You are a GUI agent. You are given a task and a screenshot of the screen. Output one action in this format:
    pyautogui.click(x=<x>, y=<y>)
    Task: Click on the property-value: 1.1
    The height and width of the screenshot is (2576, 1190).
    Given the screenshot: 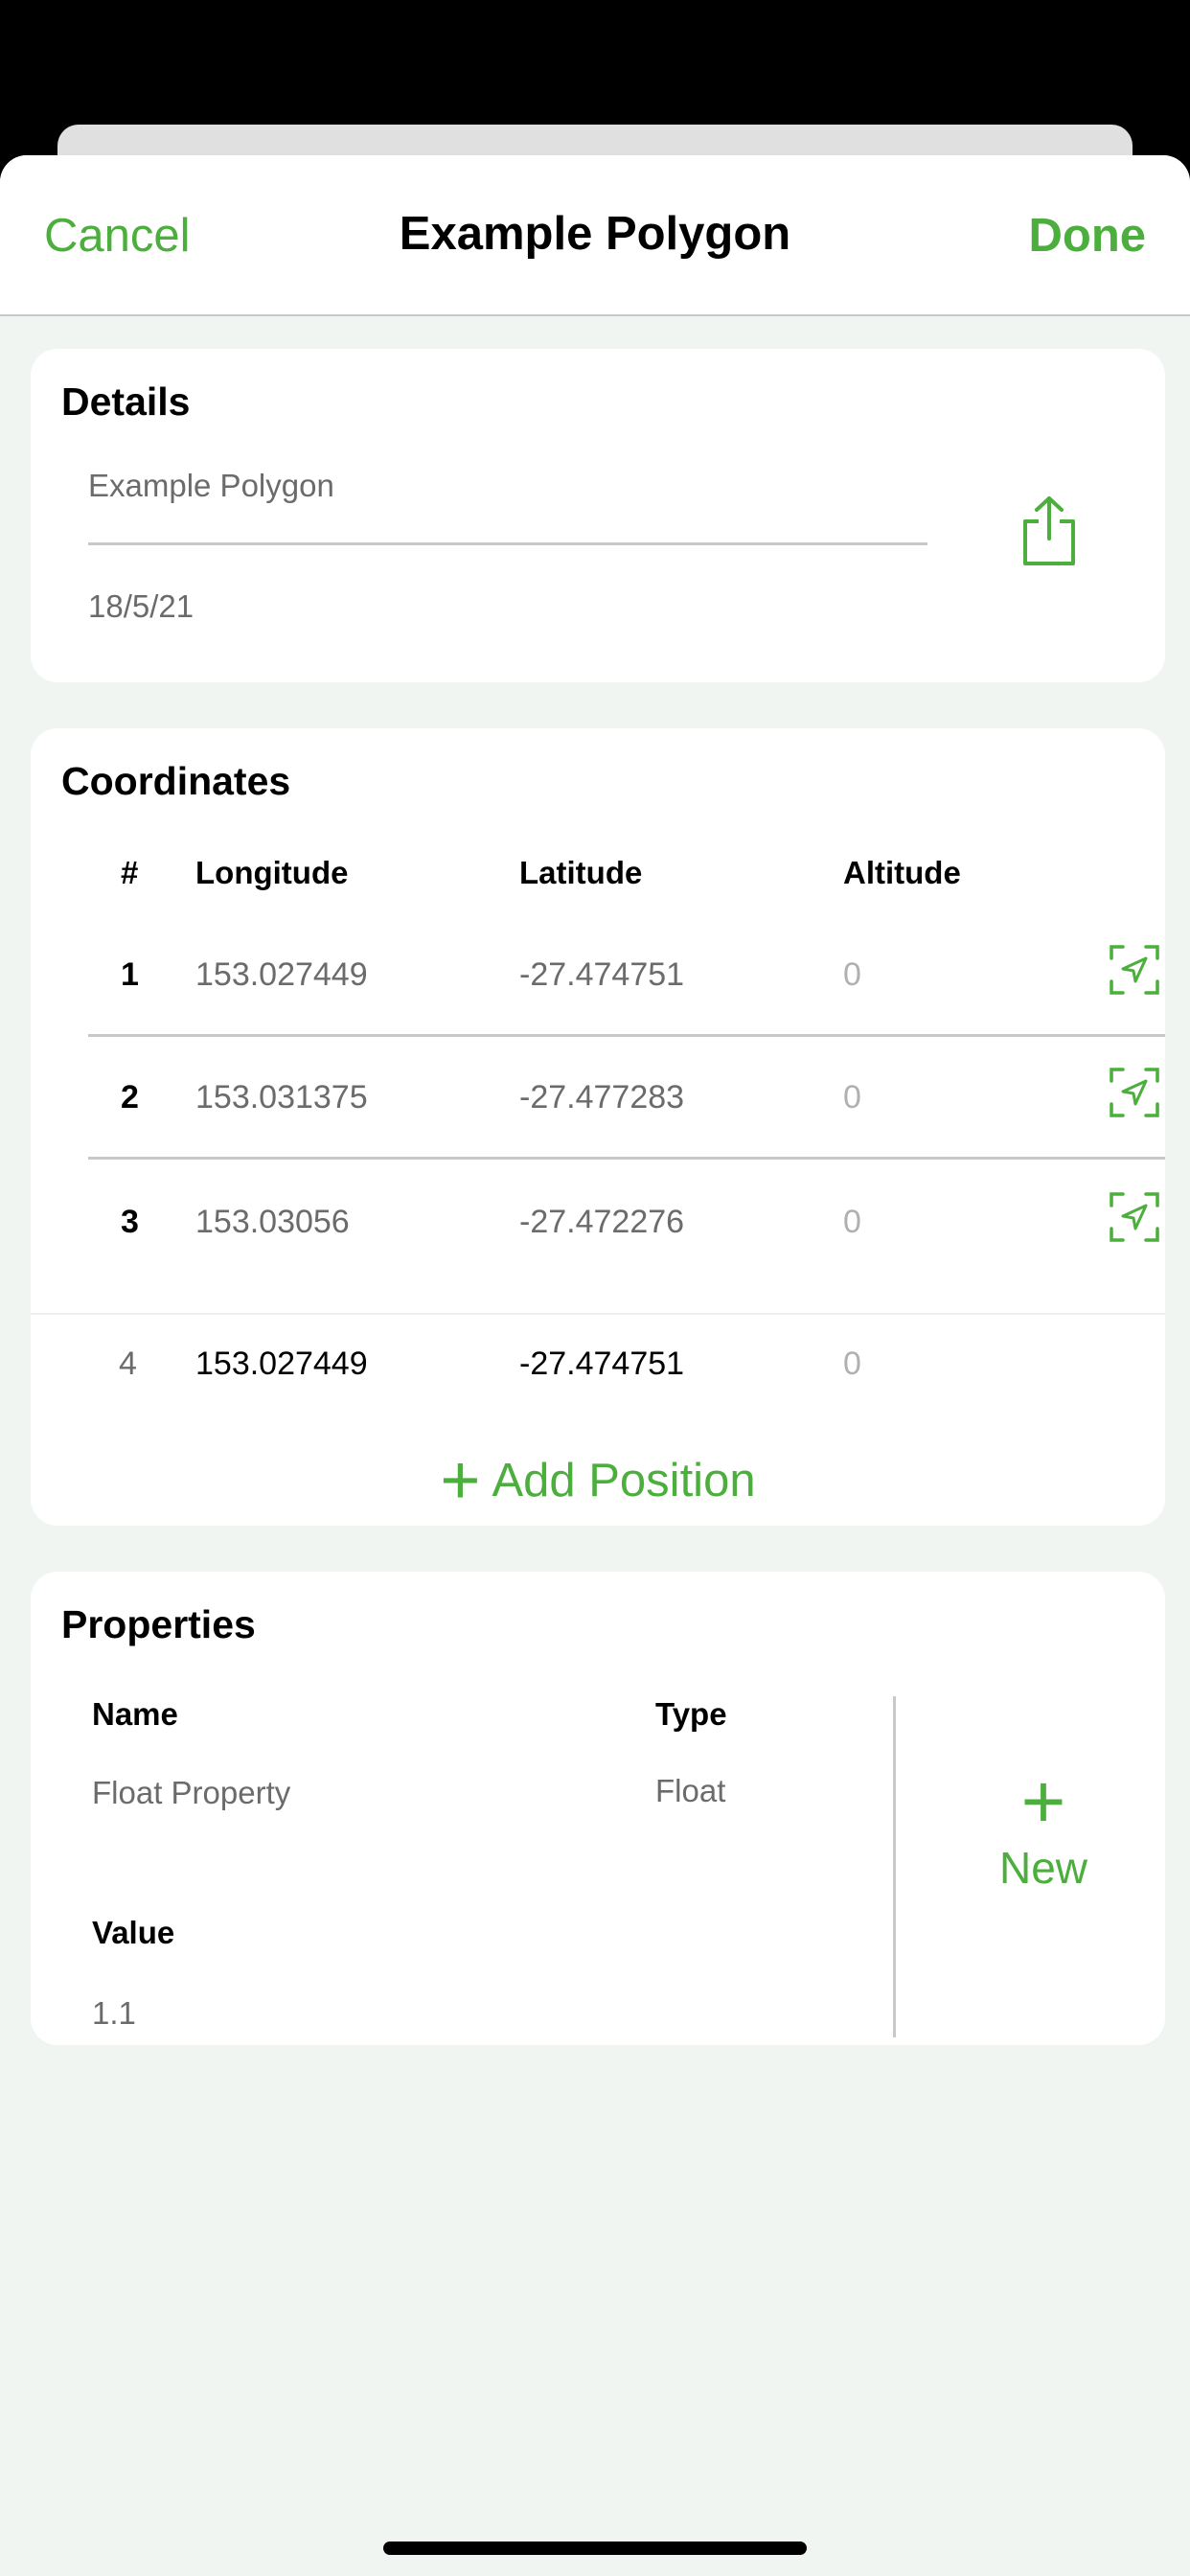 What is the action you would take?
    pyautogui.click(x=114, y=2013)
    